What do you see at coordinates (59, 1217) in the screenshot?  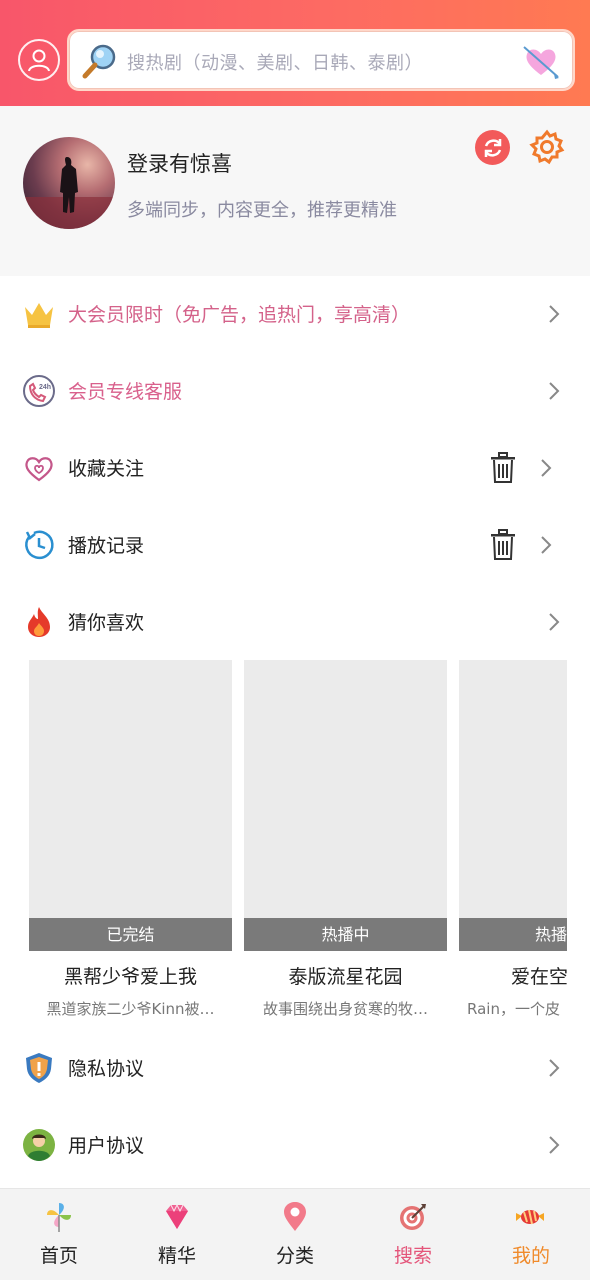 I see `pinwheel-icon` at bounding box center [59, 1217].